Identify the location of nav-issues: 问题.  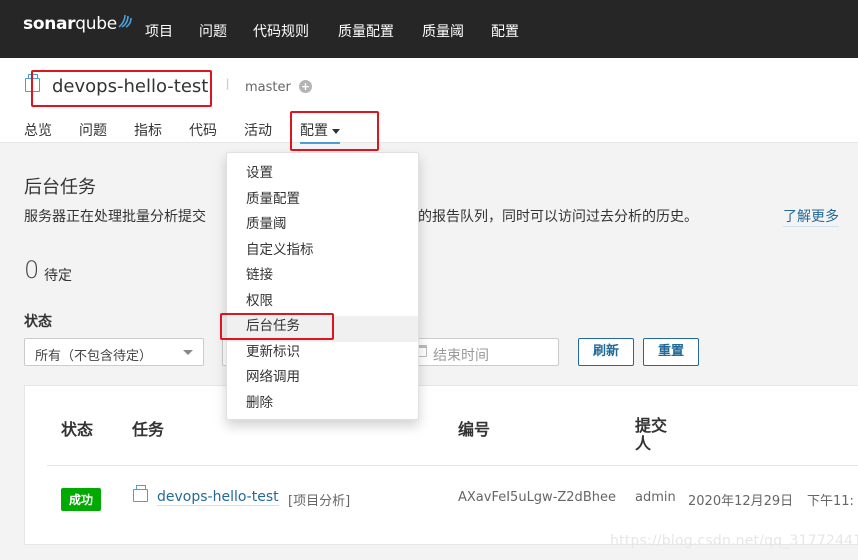
(213, 31).